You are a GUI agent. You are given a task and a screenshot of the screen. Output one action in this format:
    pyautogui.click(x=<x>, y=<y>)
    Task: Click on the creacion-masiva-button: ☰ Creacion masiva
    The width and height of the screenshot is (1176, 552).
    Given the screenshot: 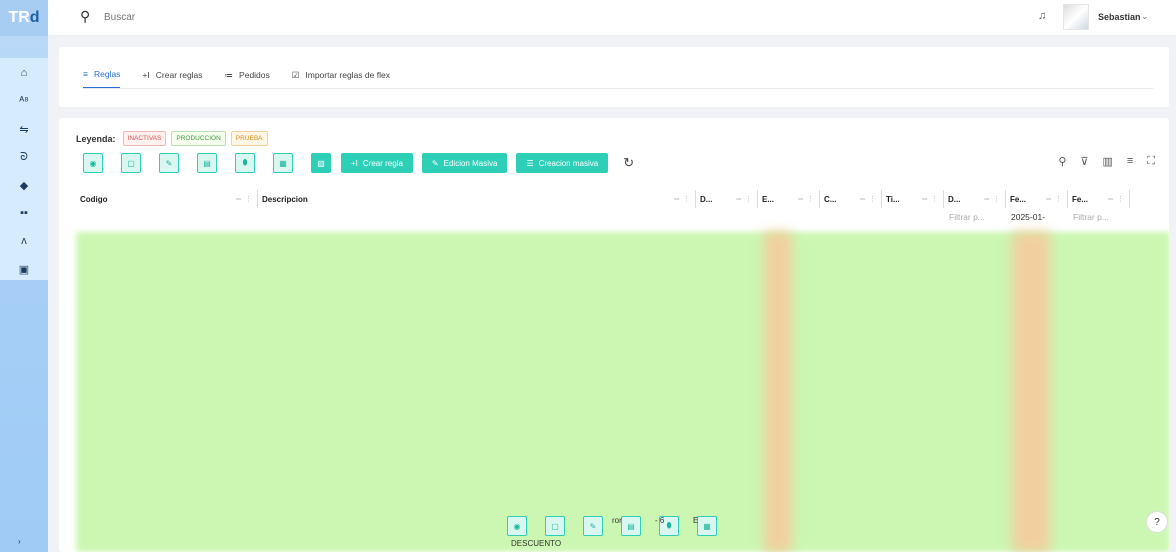 What is the action you would take?
    pyautogui.click(x=562, y=163)
    